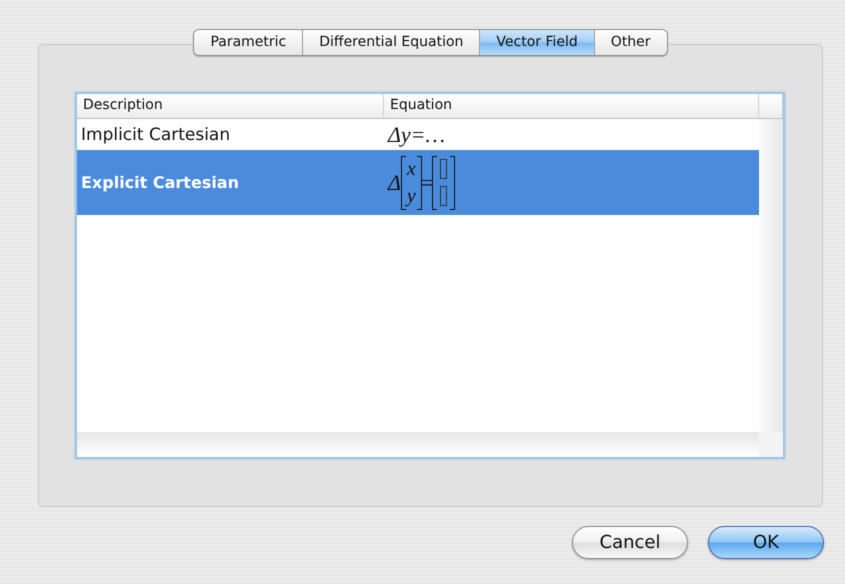 The height and width of the screenshot is (584, 845). What do you see at coordinates (418, 444) in the screenshot?
I see `horizontal-scrollbar` at bounding box center [418, 444].